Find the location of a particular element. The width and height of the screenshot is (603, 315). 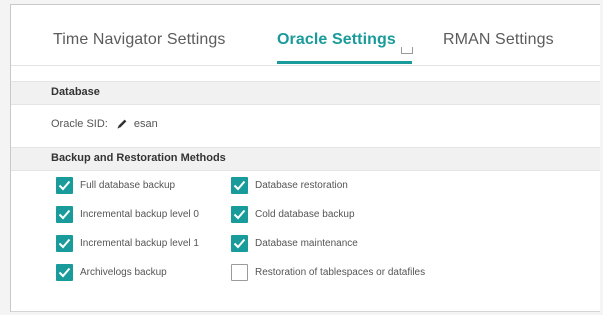

option-label: Database restoration is located at coordinates (301, 185).